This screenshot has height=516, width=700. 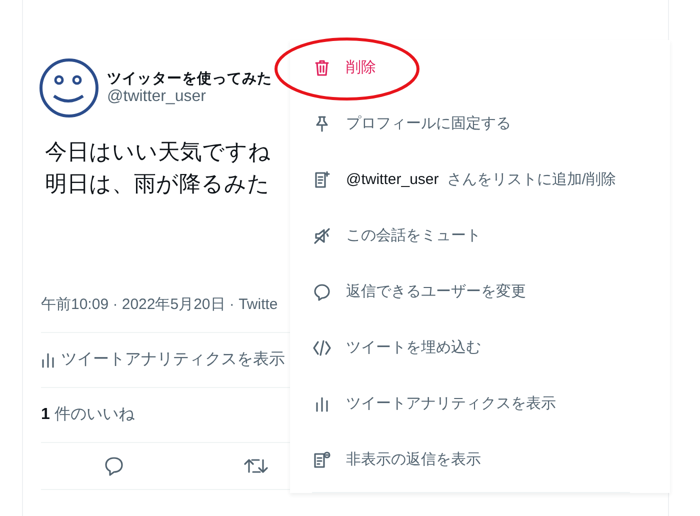 I want to click on speech-bubble-icon, so click(x=322, y=292).